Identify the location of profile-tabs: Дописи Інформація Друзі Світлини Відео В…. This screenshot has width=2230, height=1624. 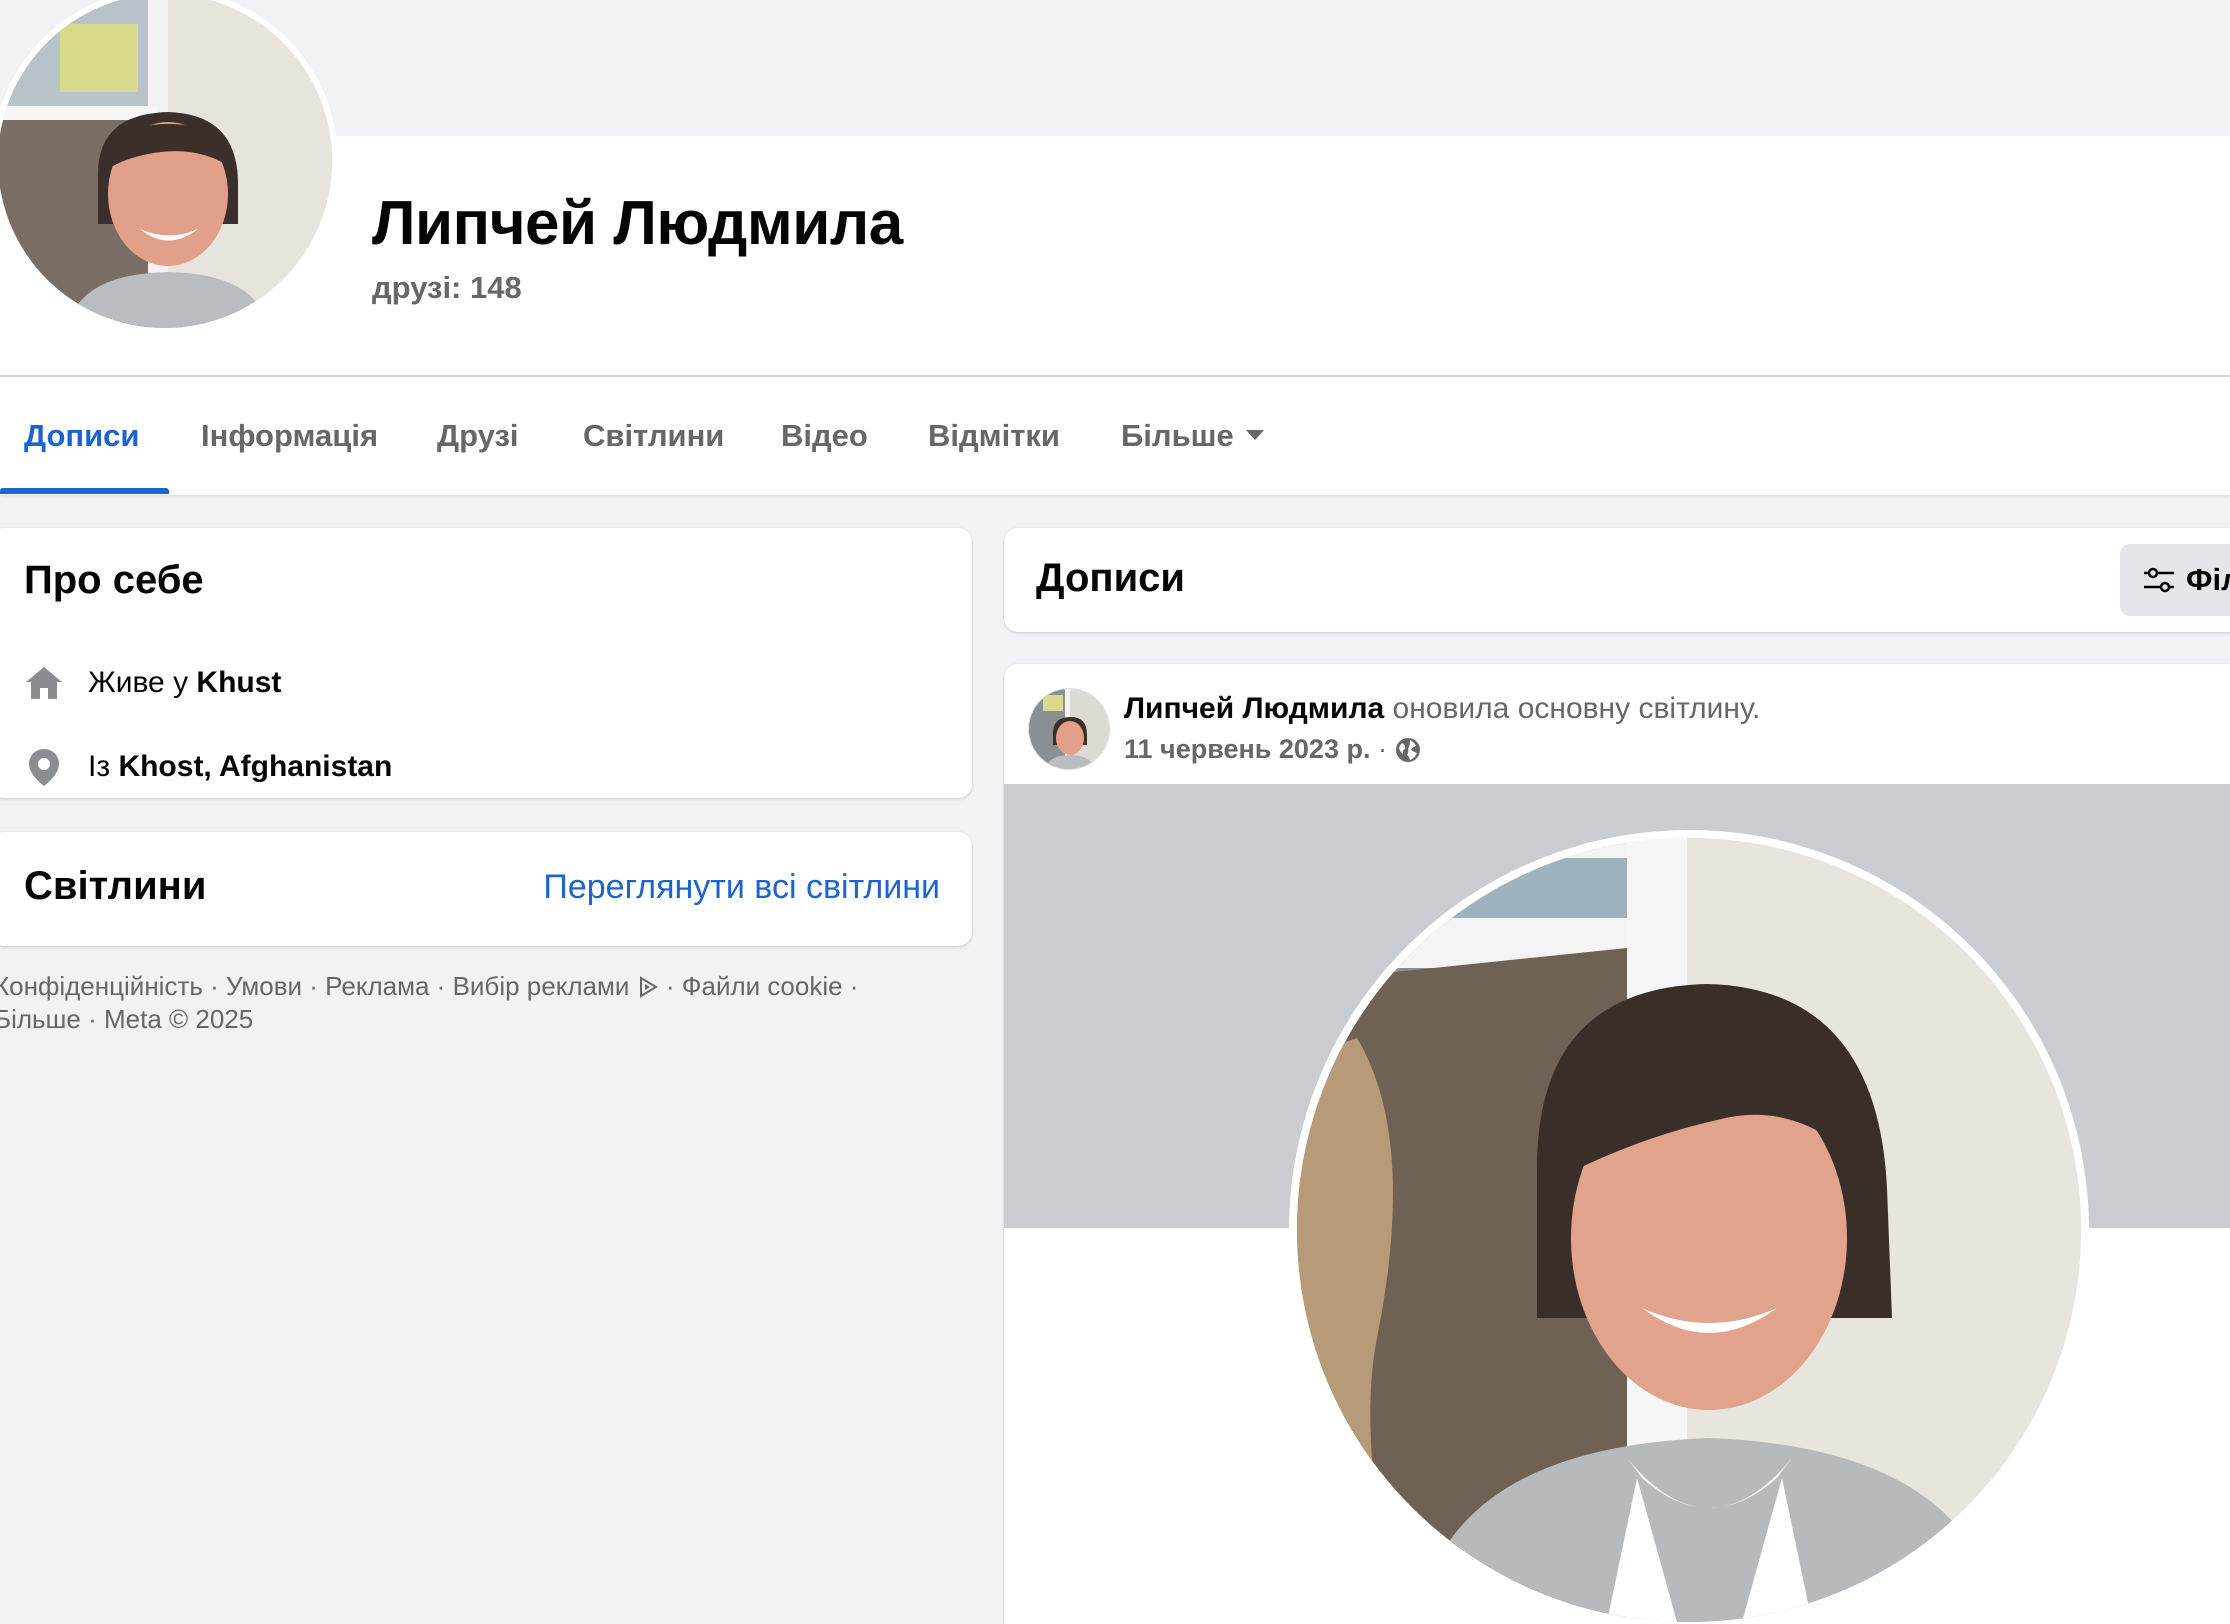
(1115, 436).